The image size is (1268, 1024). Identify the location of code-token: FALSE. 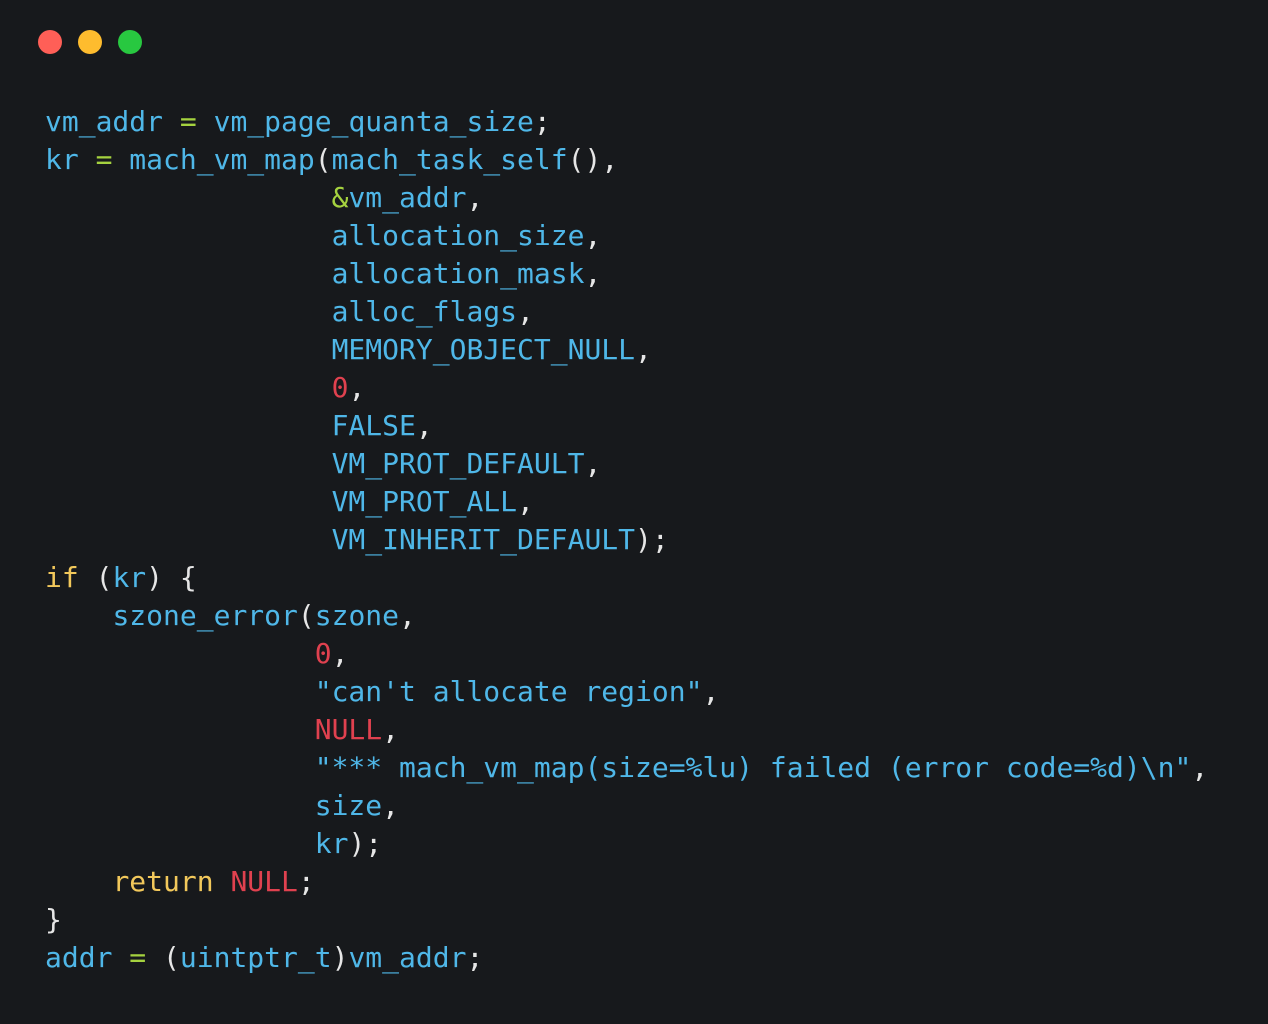
(373, 425).